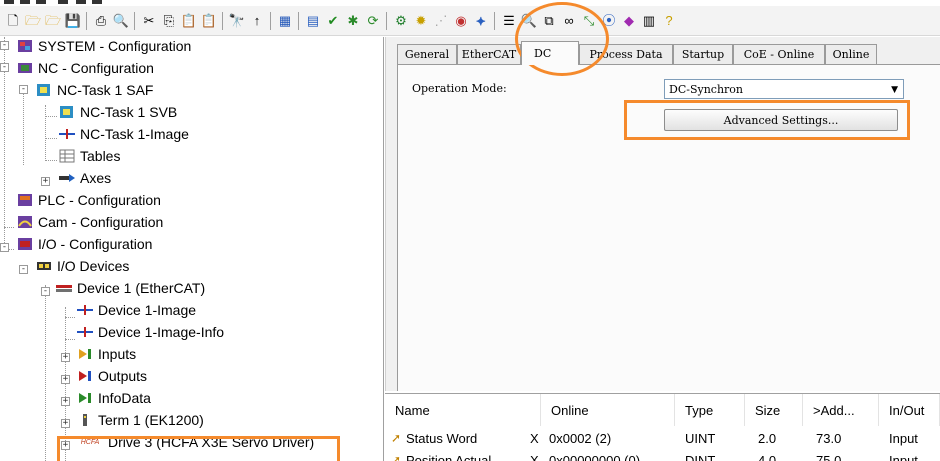  Describe the element at coordinates (73, 20) in the screenshot. I see `save-icon: 💾` at that location.